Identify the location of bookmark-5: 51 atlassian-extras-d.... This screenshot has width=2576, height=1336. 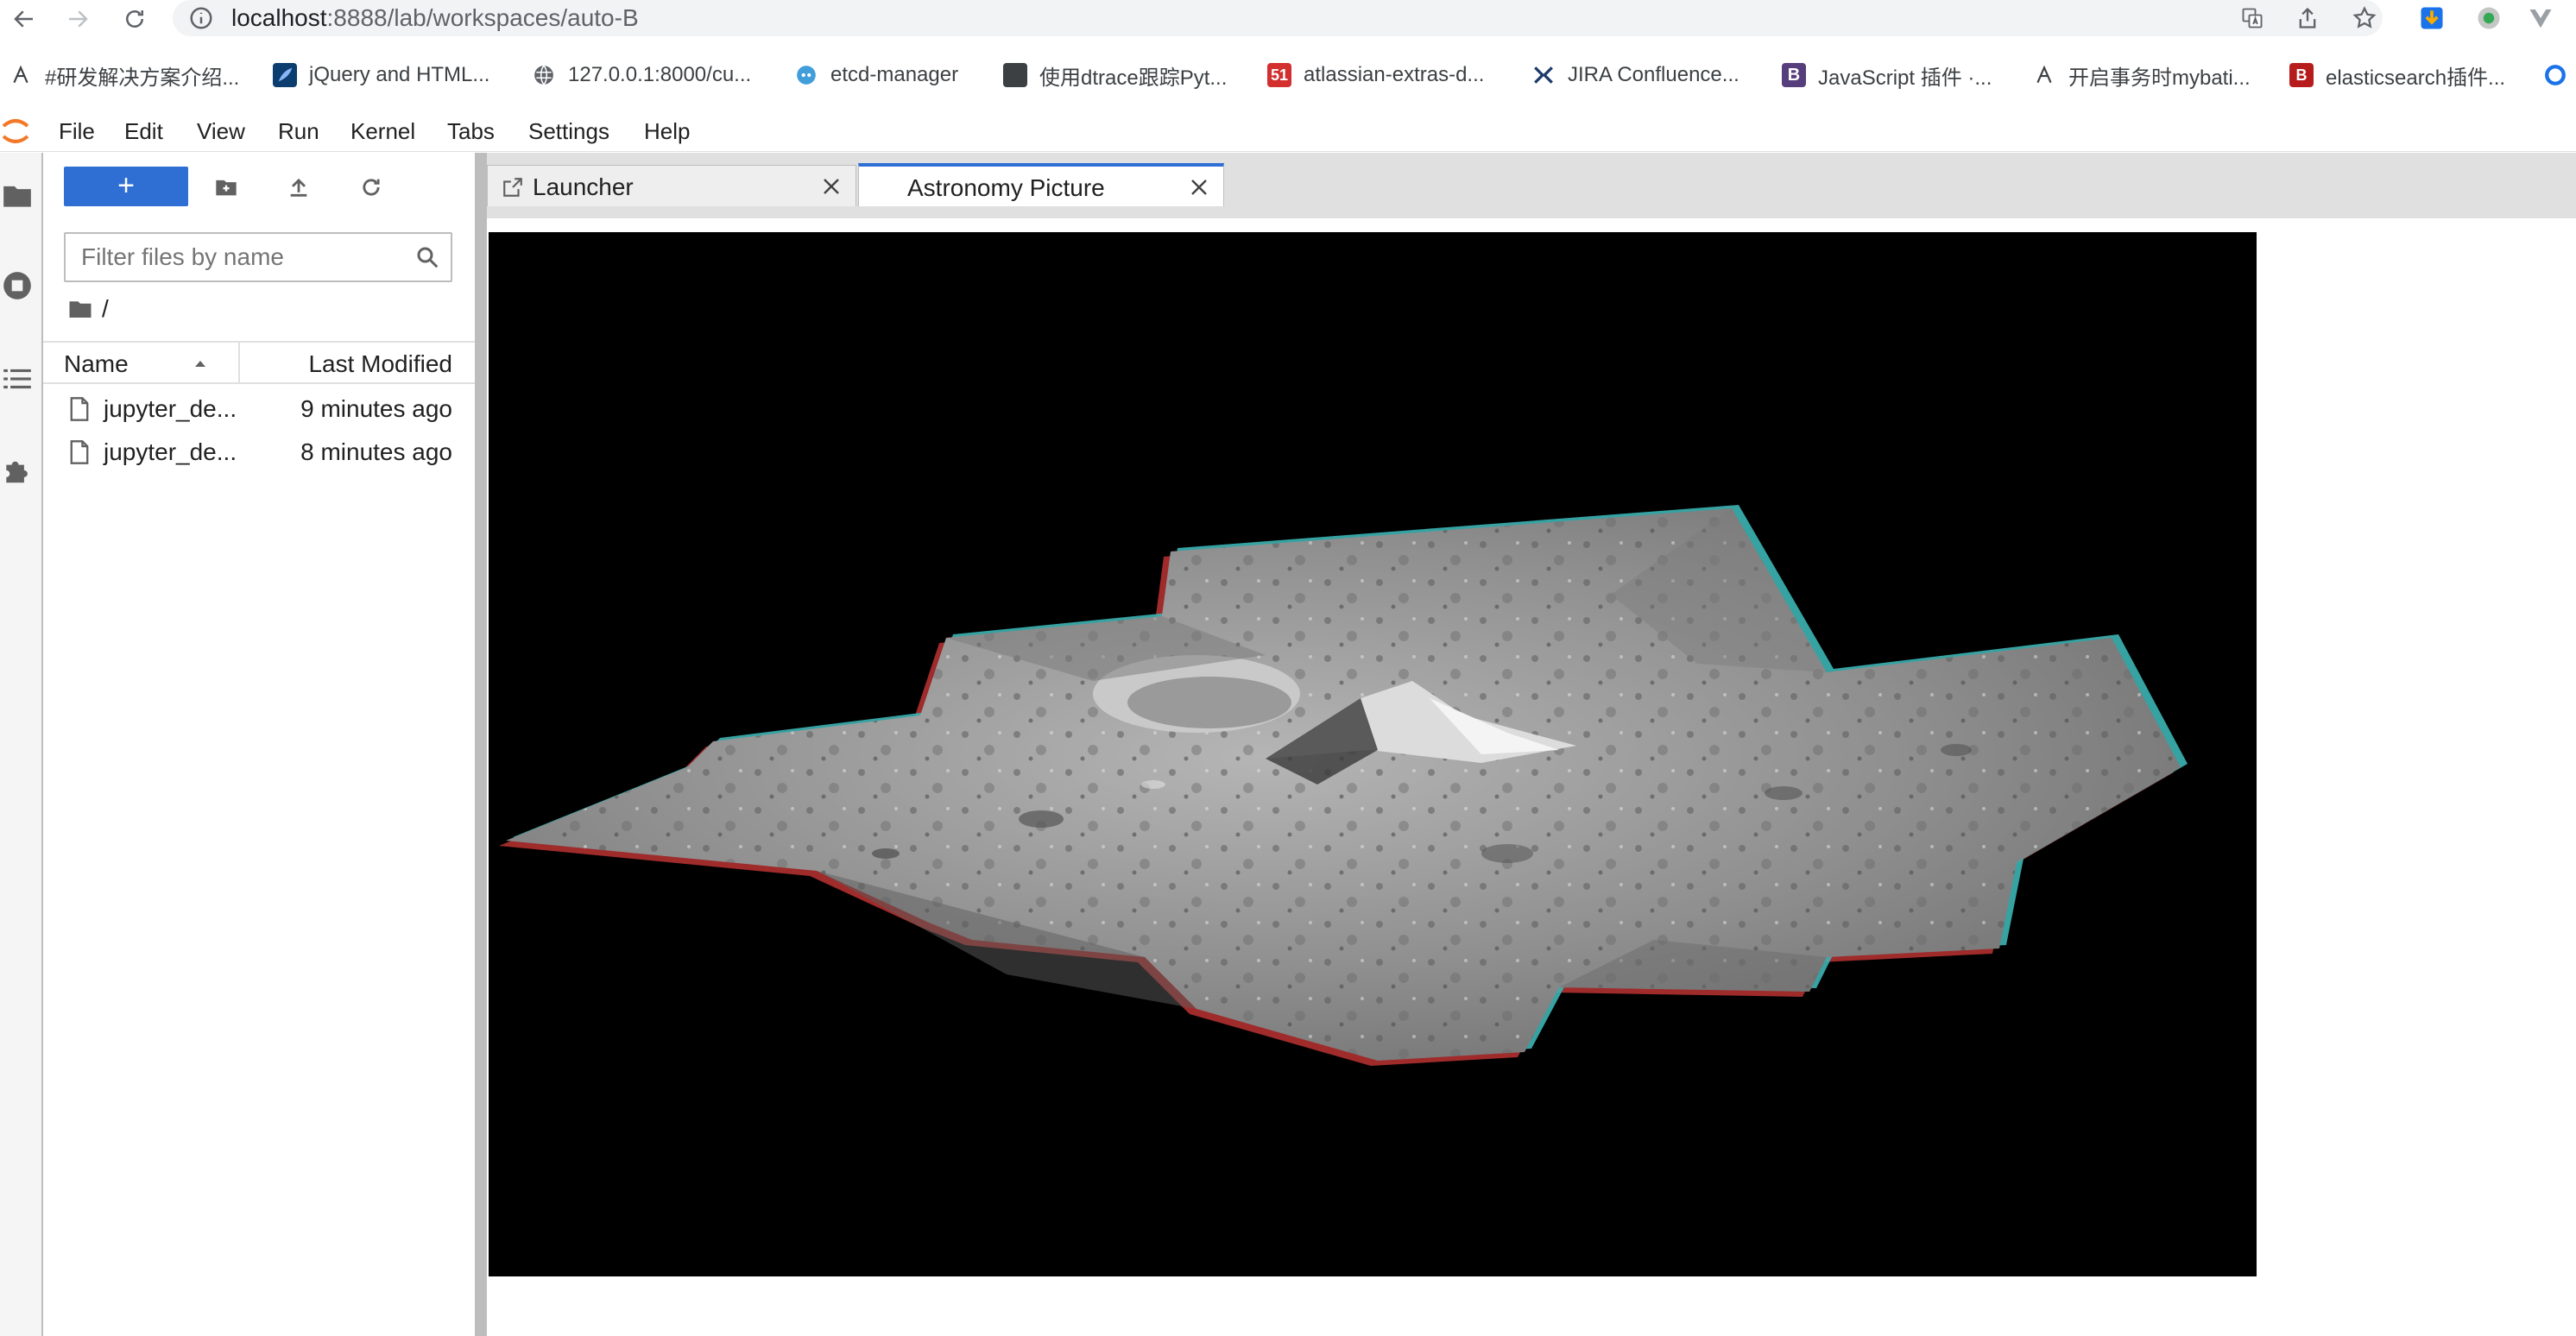
(1375, 75).